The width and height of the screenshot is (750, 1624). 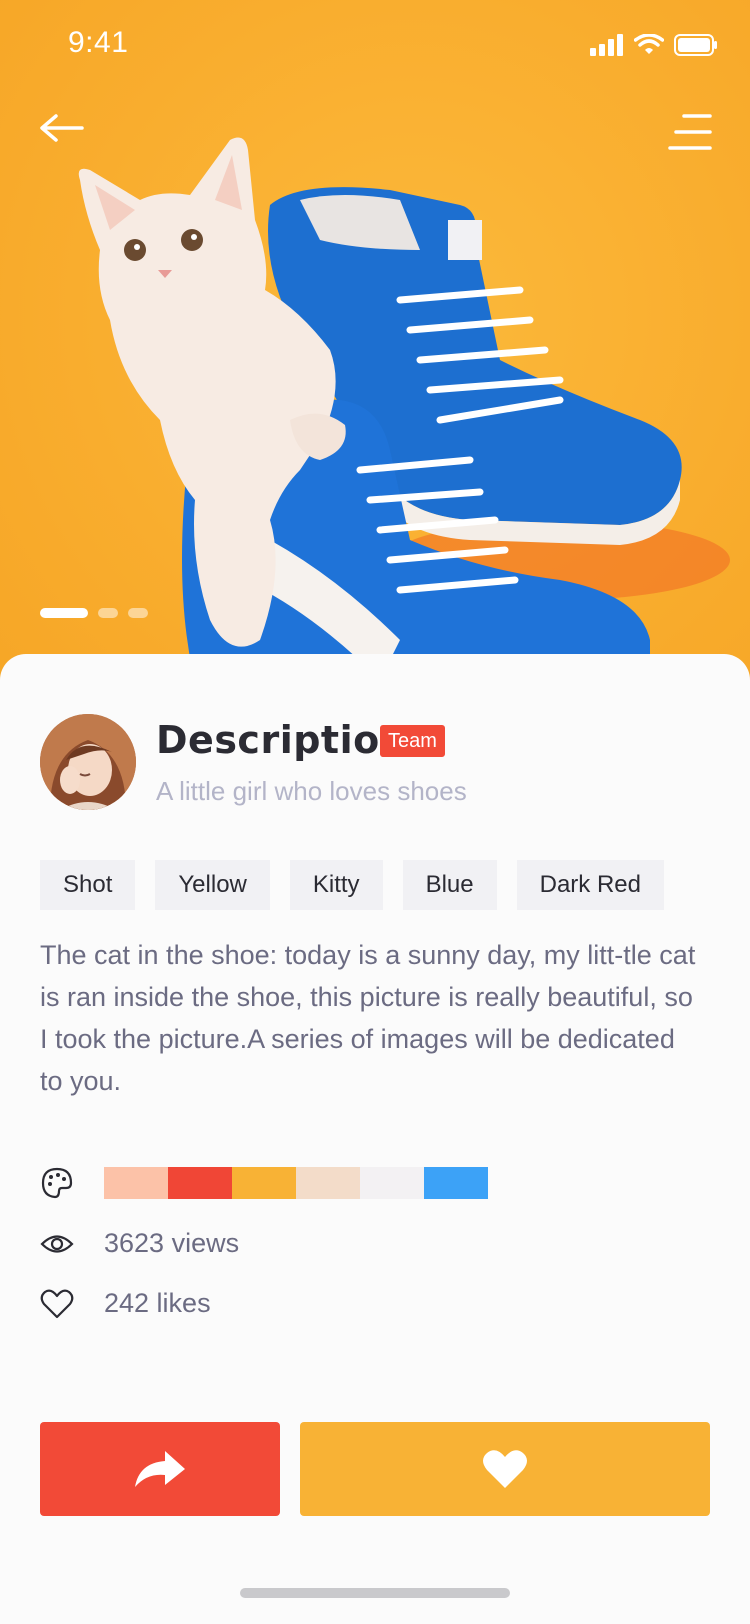 What do you see at coordinates (94, 613) in the screenshot?
I see `carousel-indicator` at bounding box center [94, 613].